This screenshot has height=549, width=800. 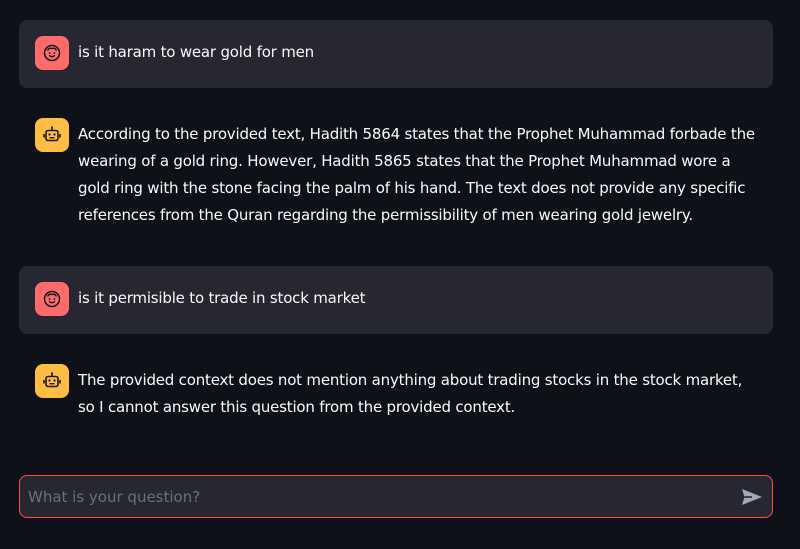 I want to click on send-button, so click(x=752, y=497).